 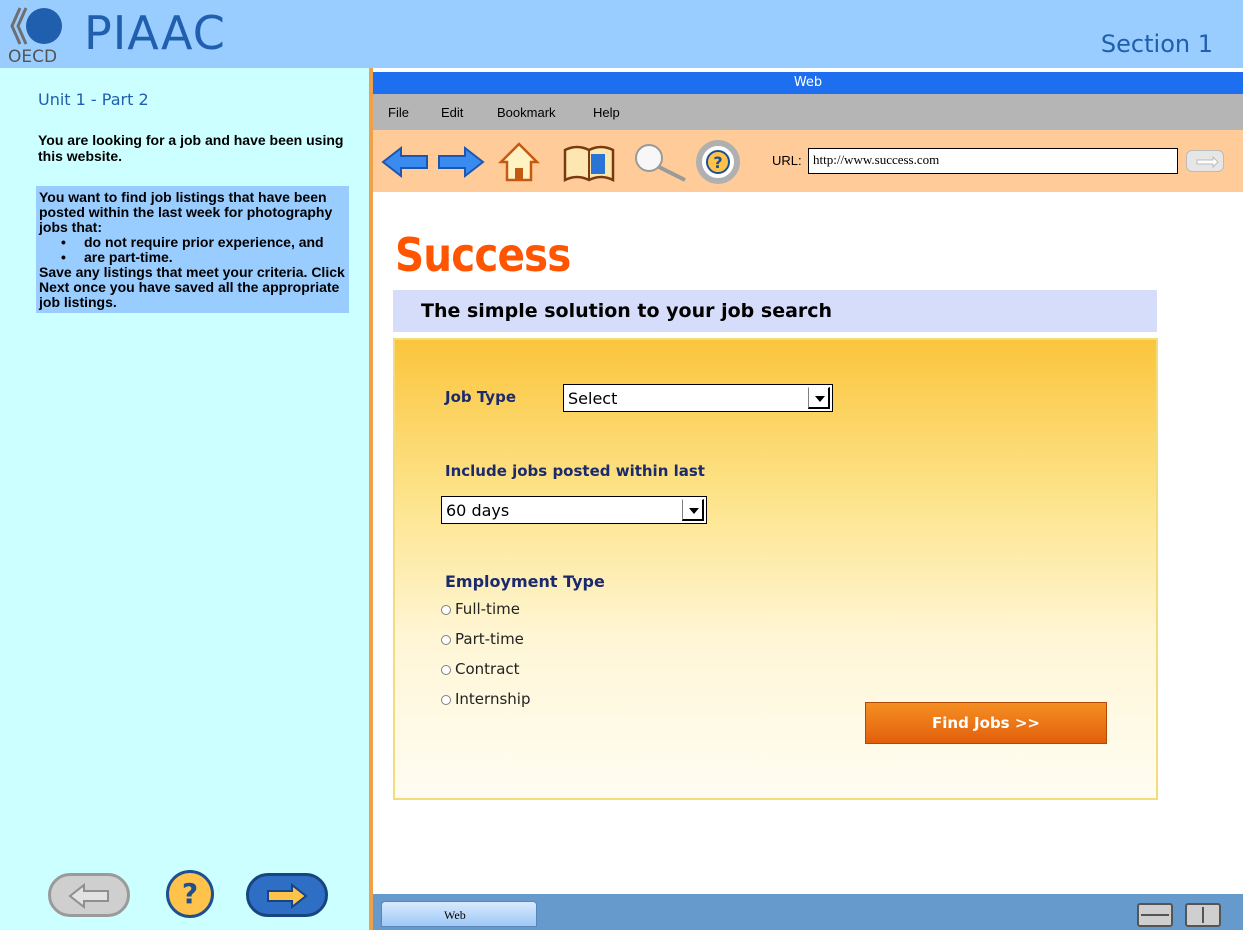 What do you see at coordinates (398, 112) in the screenshot?
I see `menu-file: File` at bounding box center [398, 112].